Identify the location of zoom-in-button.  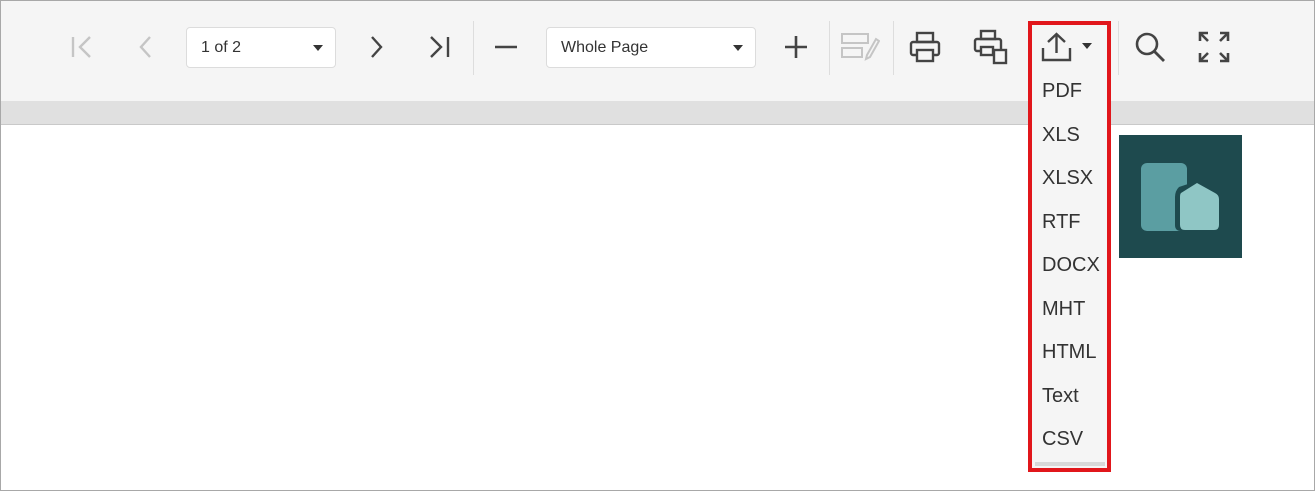
(796, 47).